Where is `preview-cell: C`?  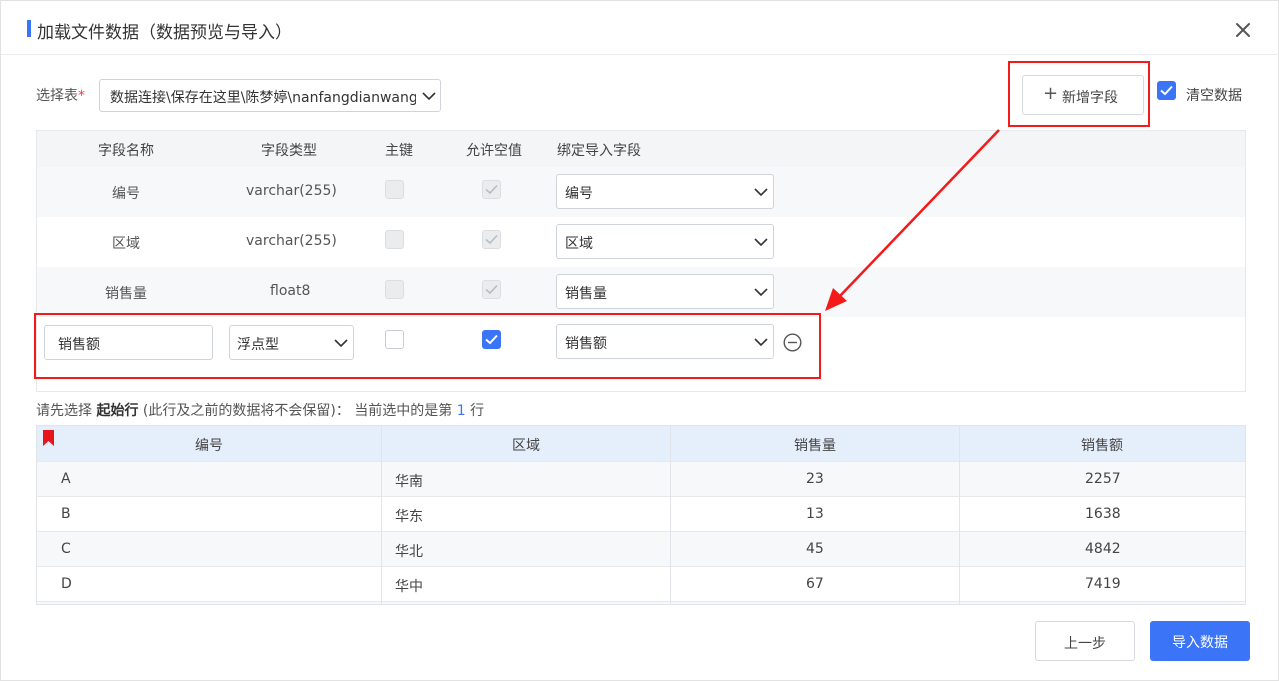 preview-cell: C is located at coordinates (66, 549).